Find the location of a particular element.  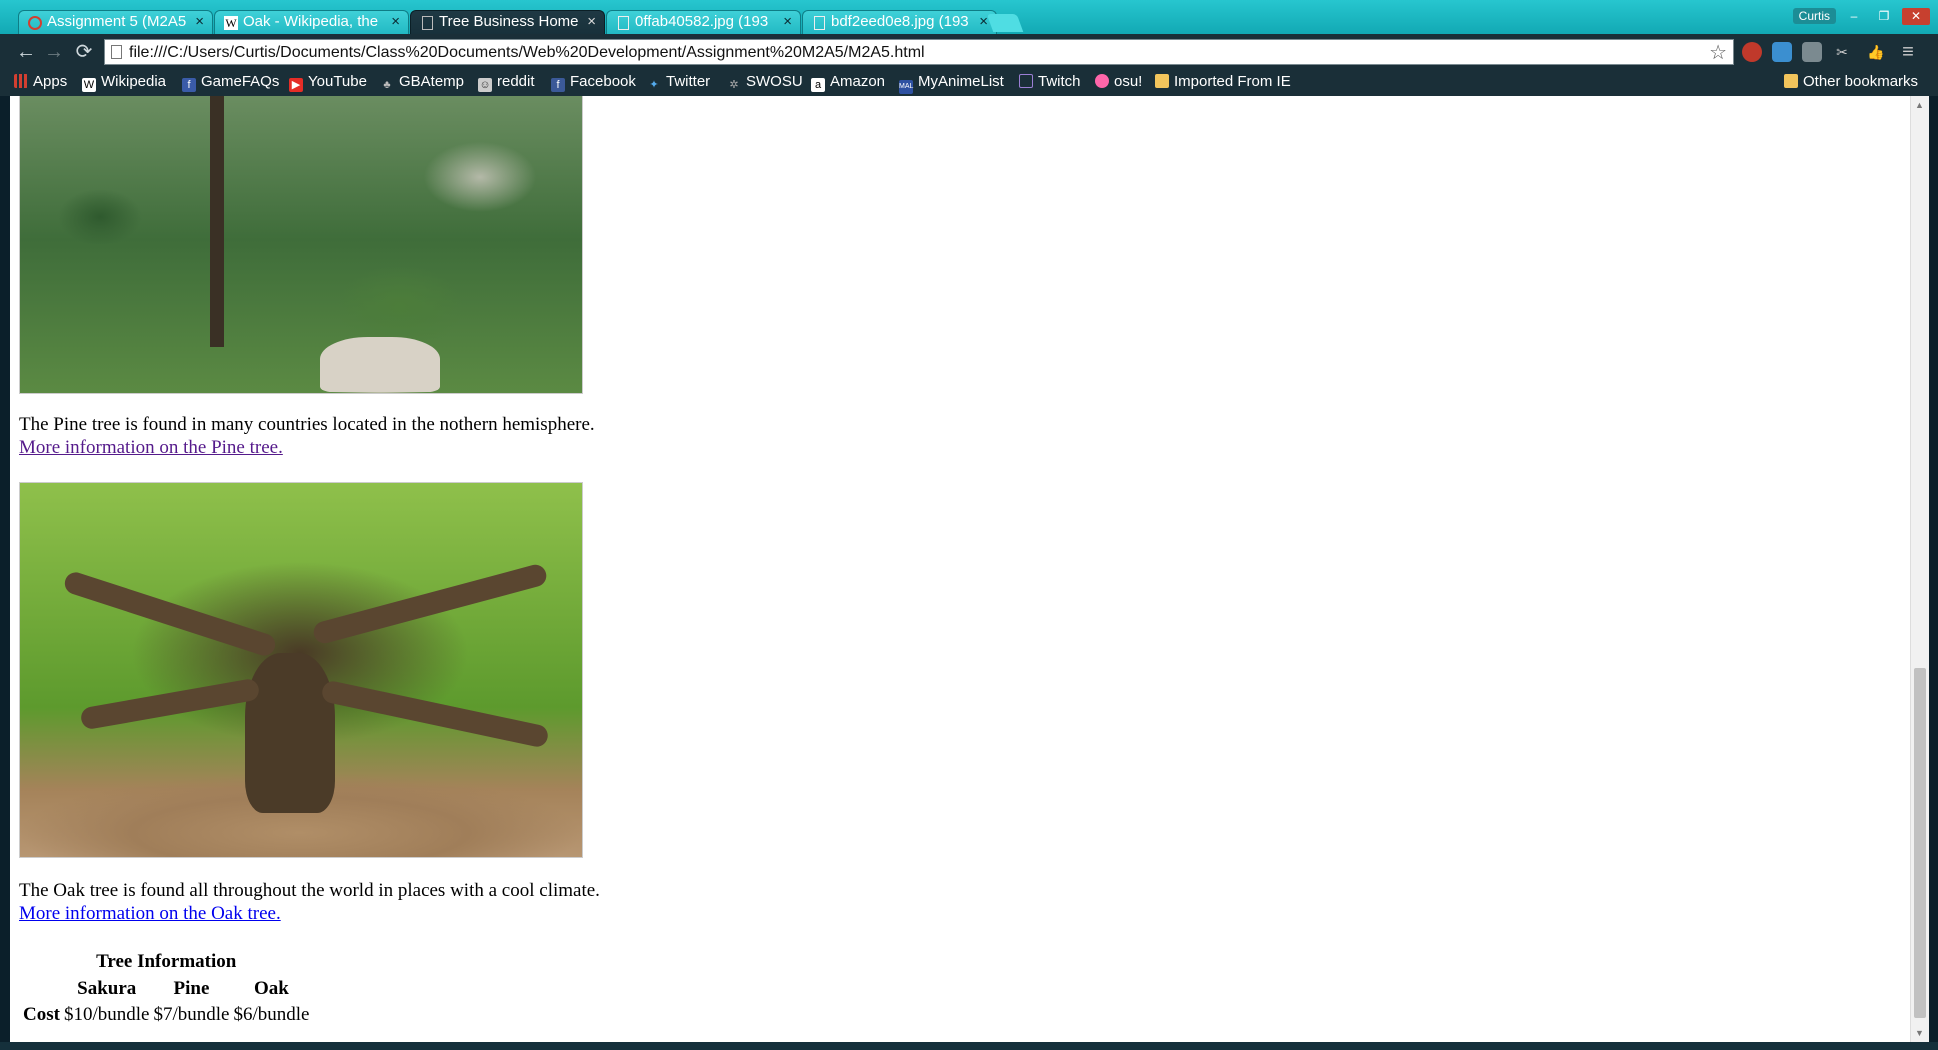

address-bar: ☆ is located at coordinates (919, 52).